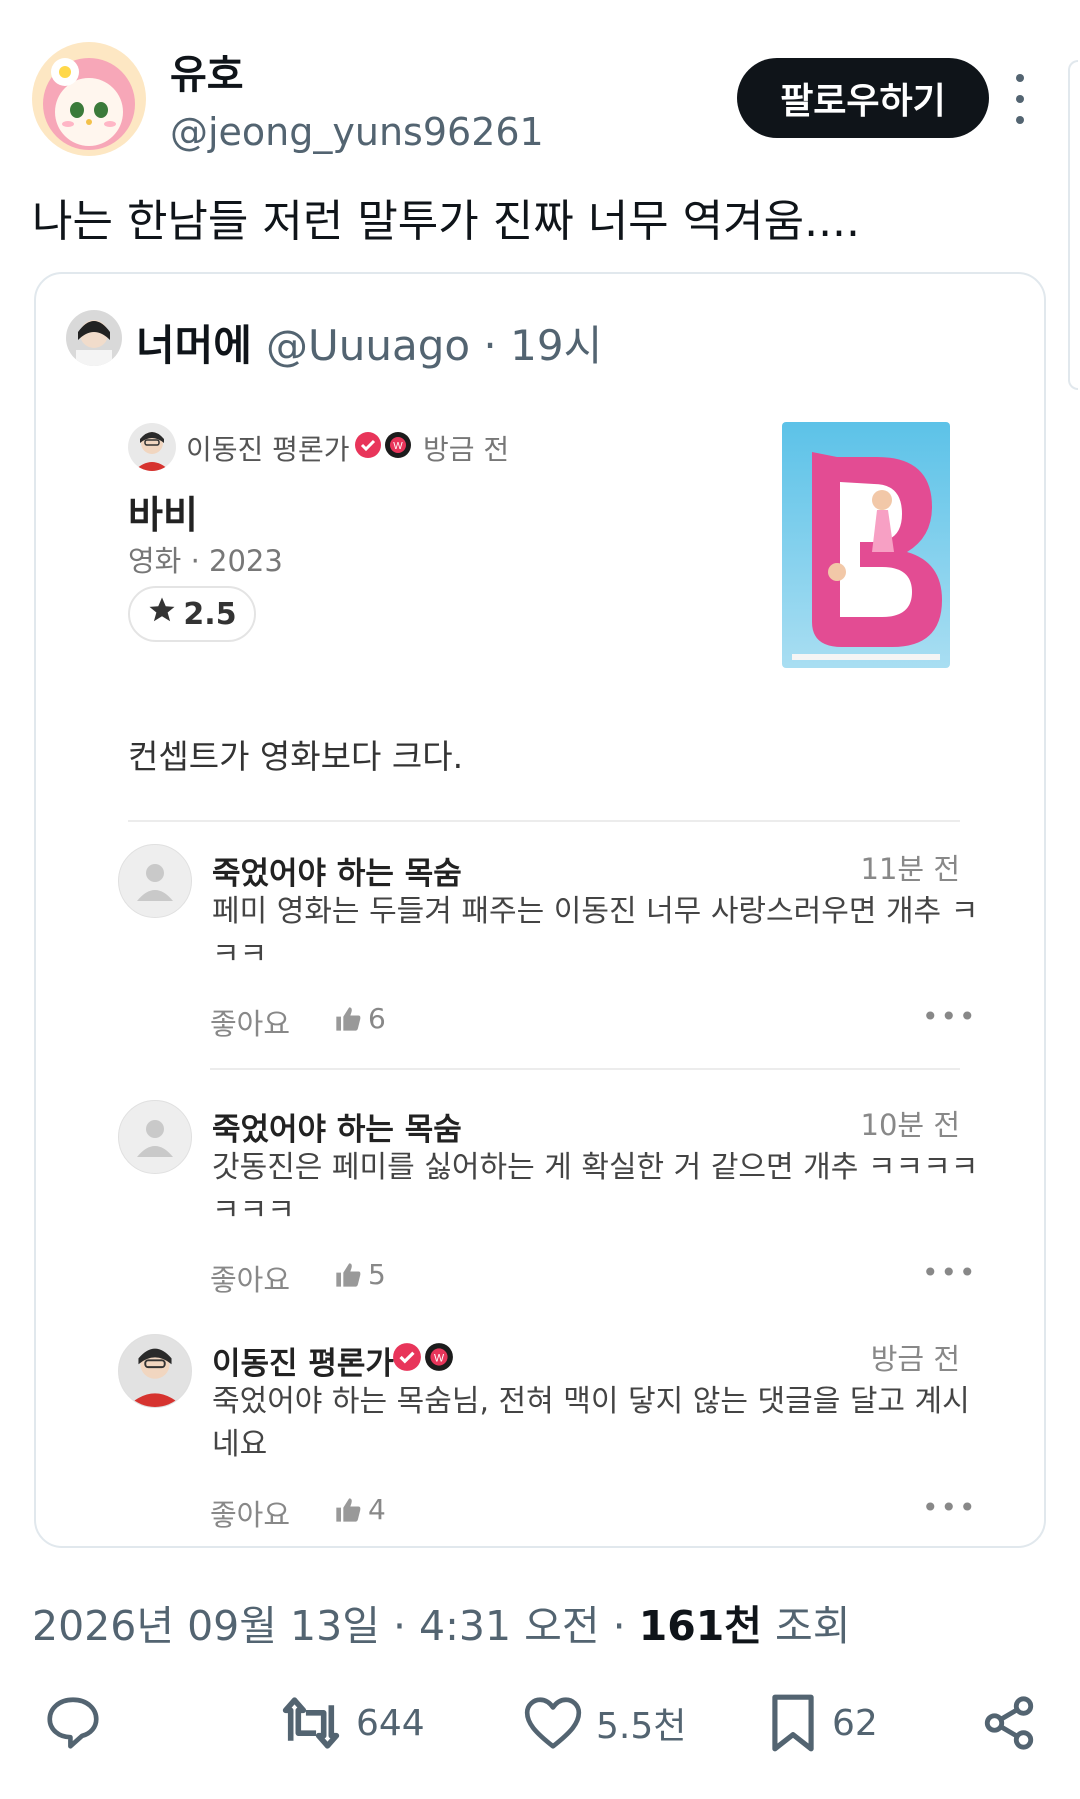 Image resolution: width=1080 pixels, height=1799 pixels. I want to click on user-handle: @jeong_yuns96261, so click(357, 132).